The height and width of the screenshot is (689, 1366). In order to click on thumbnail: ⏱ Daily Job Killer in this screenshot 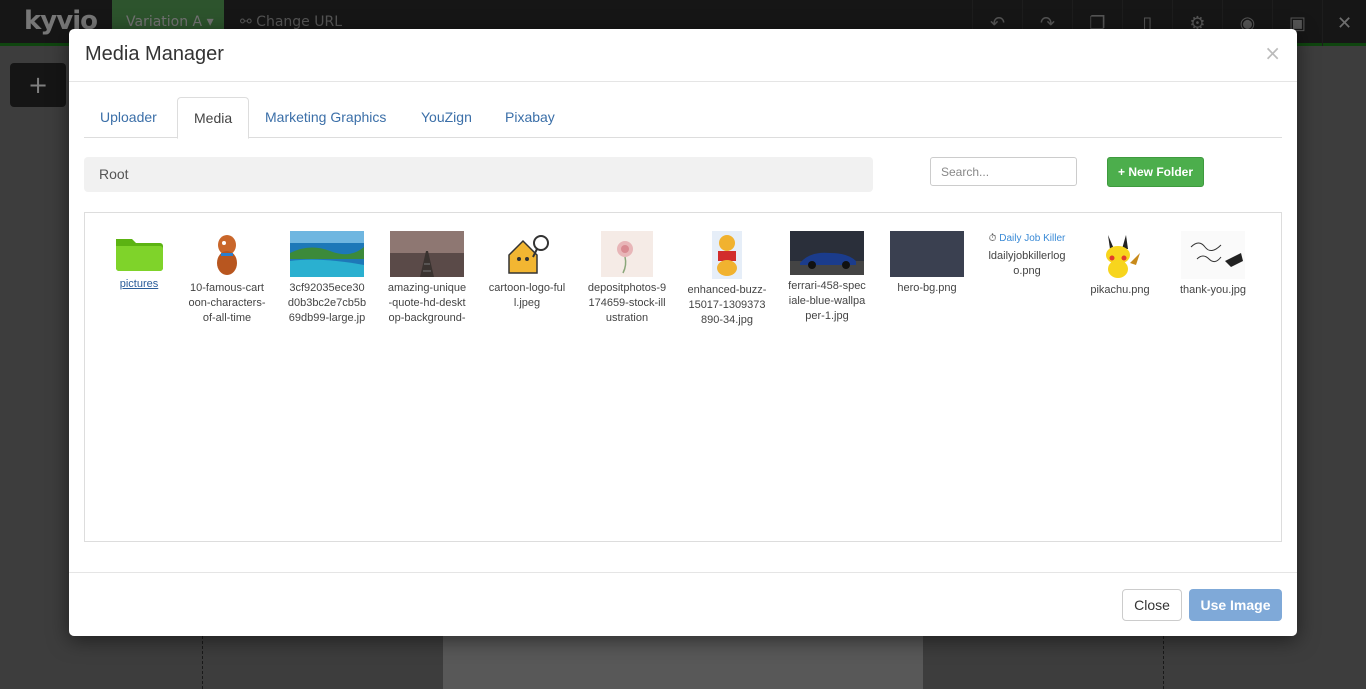, I will do `click(1027, 238)`.